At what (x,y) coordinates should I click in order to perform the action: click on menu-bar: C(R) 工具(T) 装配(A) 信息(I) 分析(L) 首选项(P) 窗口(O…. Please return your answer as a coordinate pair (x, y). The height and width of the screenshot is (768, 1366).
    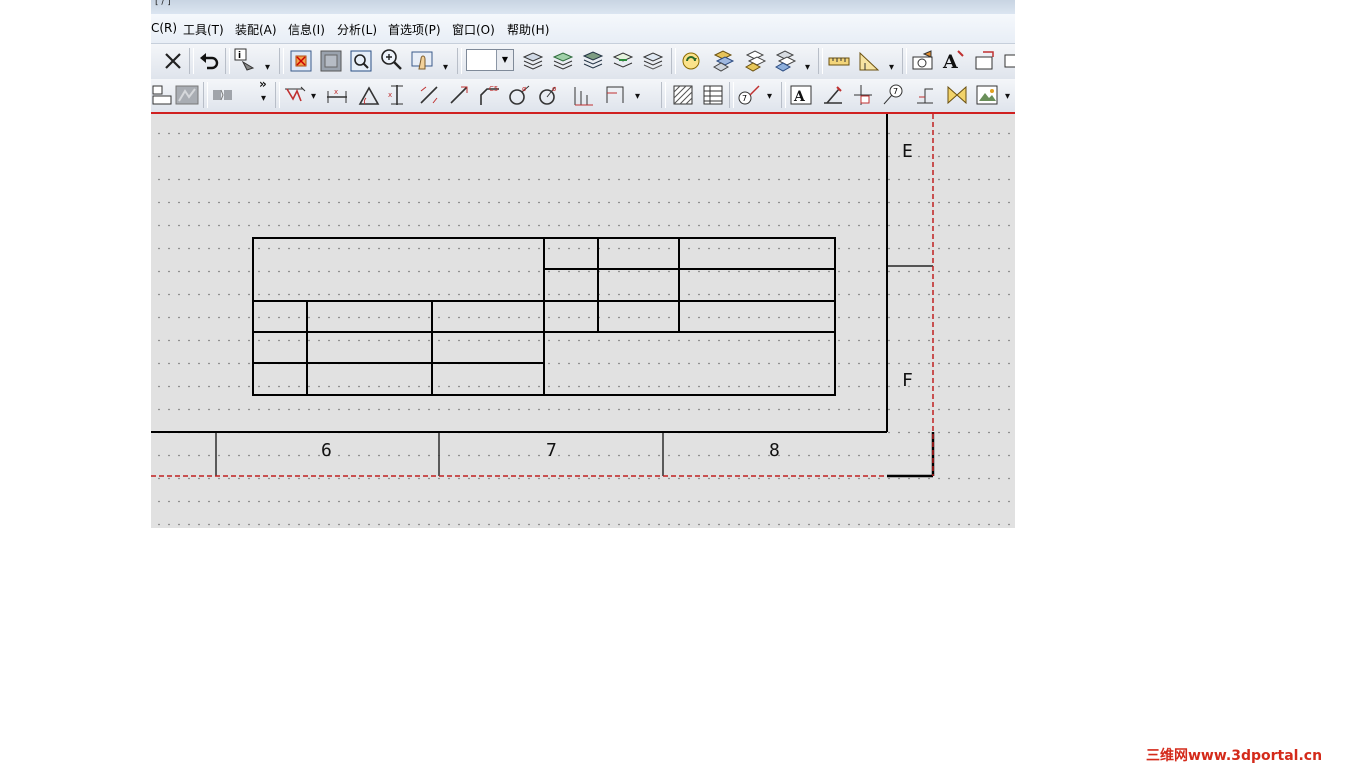
    Looking at the image, I should click on (583, 29).